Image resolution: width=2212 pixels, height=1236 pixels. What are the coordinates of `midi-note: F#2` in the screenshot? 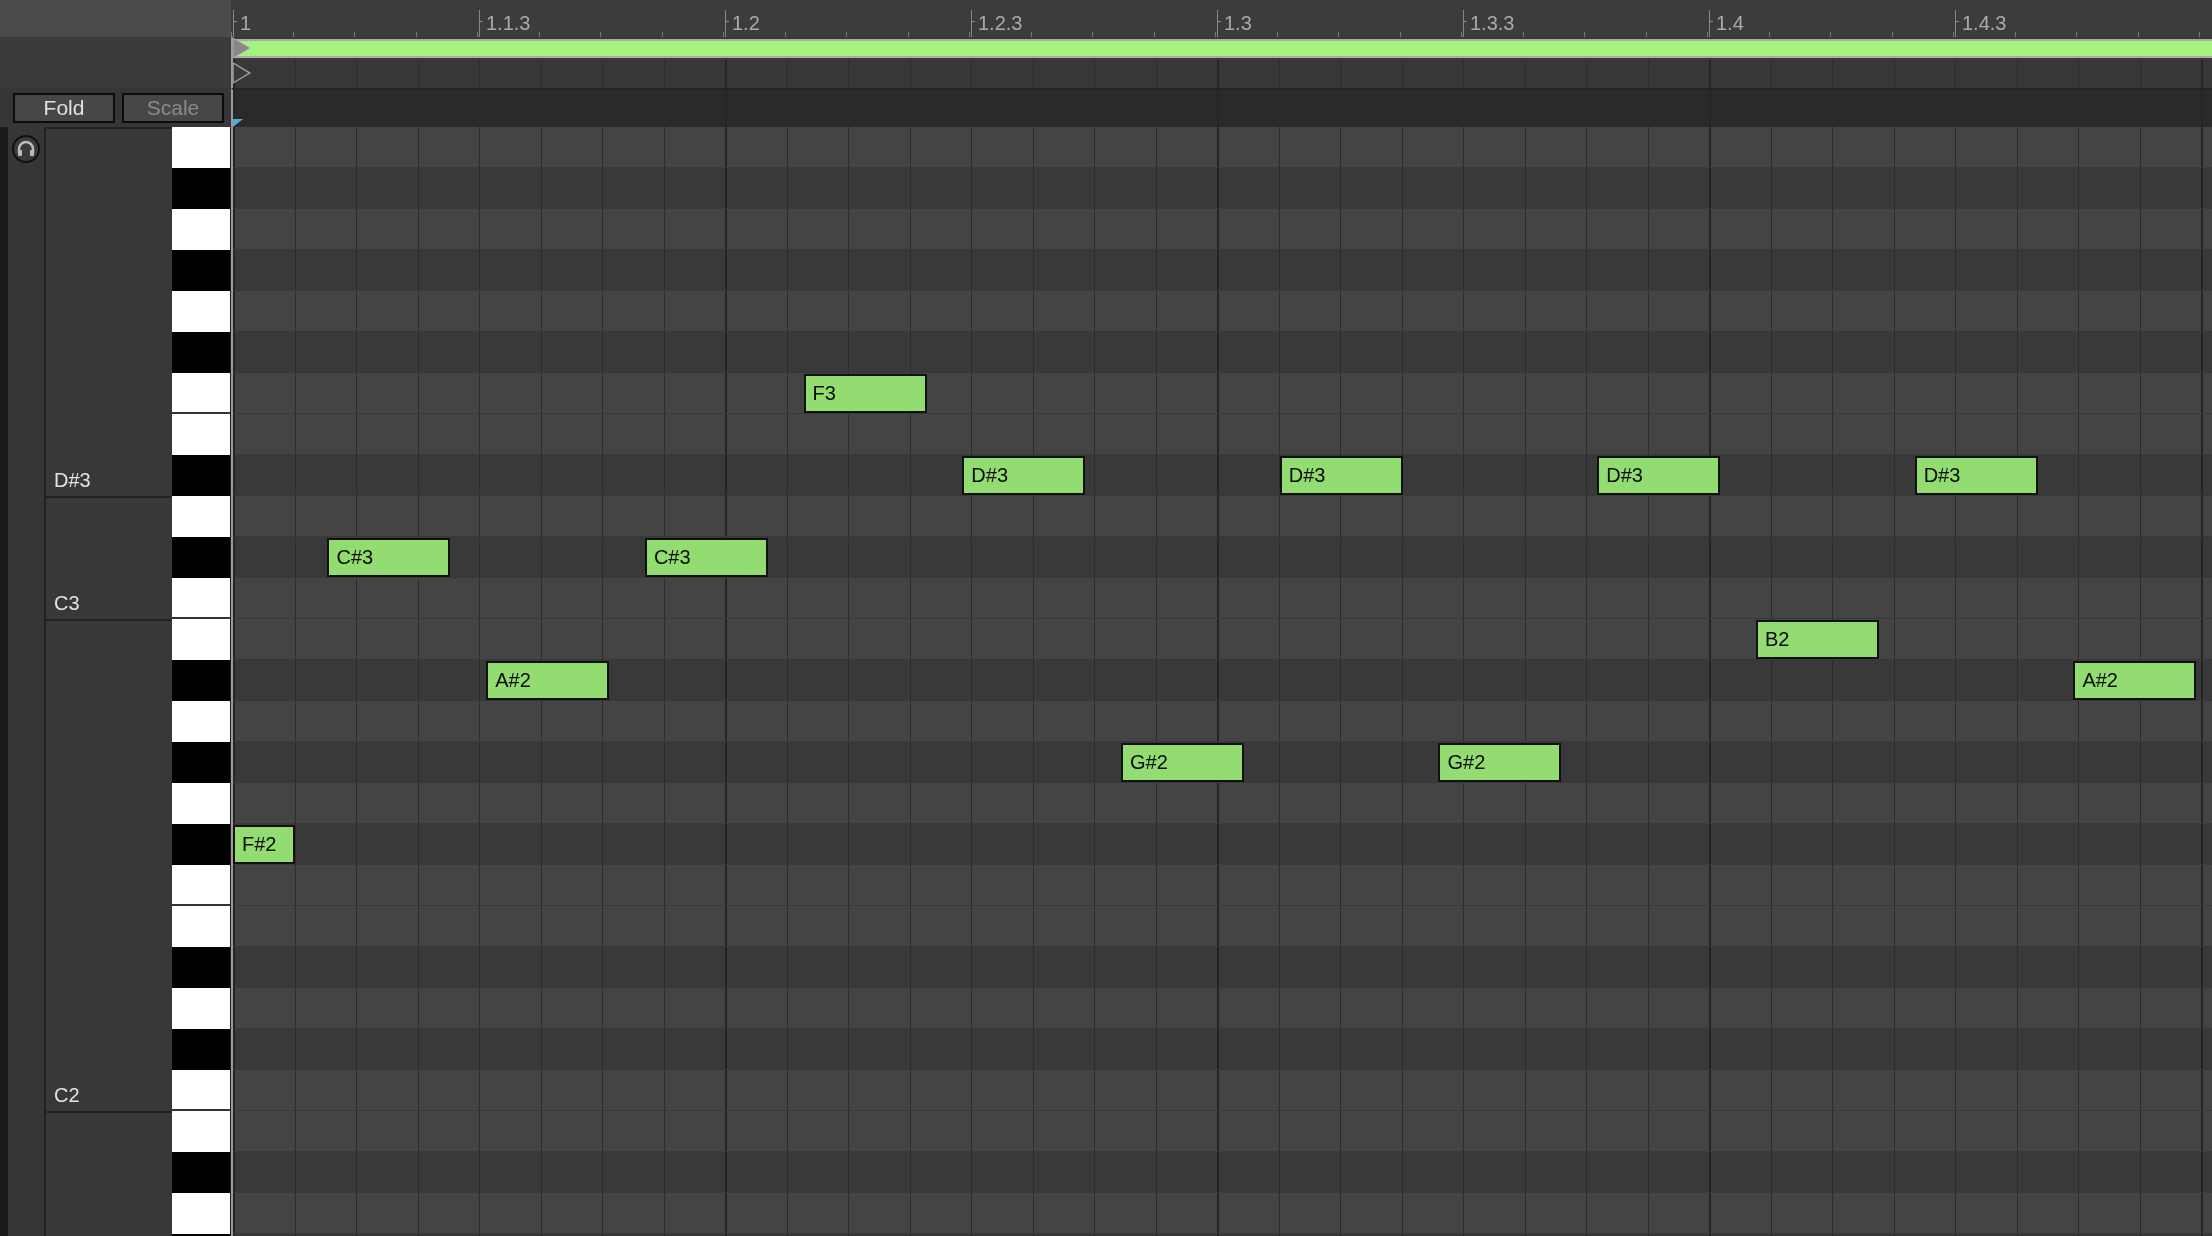 It's located at (264, 844).